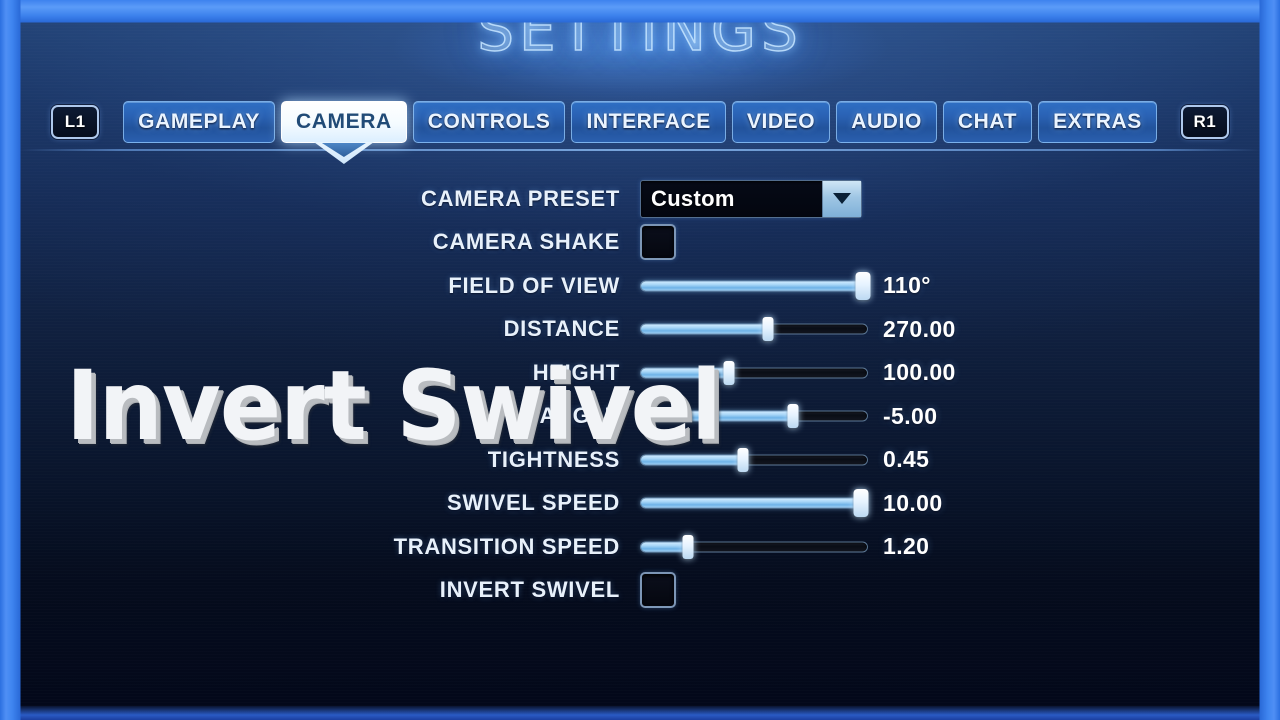 This screenshot has width=1280, height=720. Describe the element at coordinates (693, 198) in the screenshot. I see `dropdown-selected-value: Custom` at that location.